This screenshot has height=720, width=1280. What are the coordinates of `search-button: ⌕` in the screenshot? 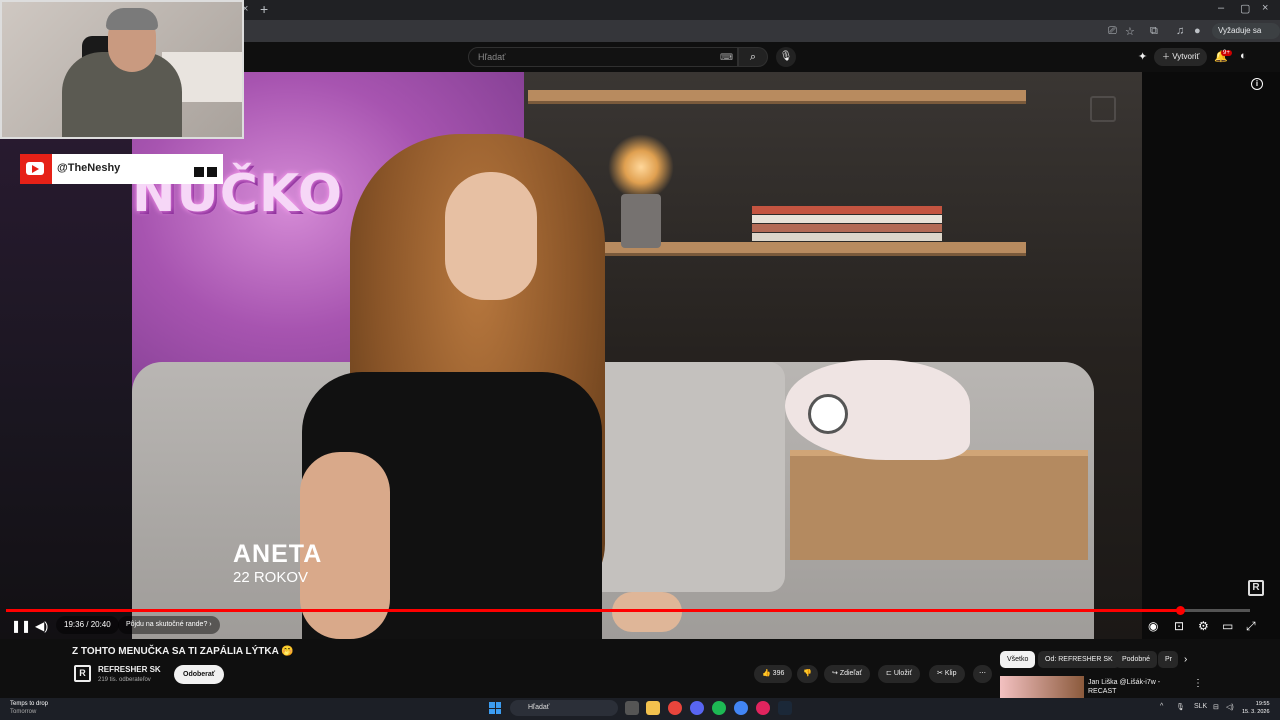 It's located at (753, 57).